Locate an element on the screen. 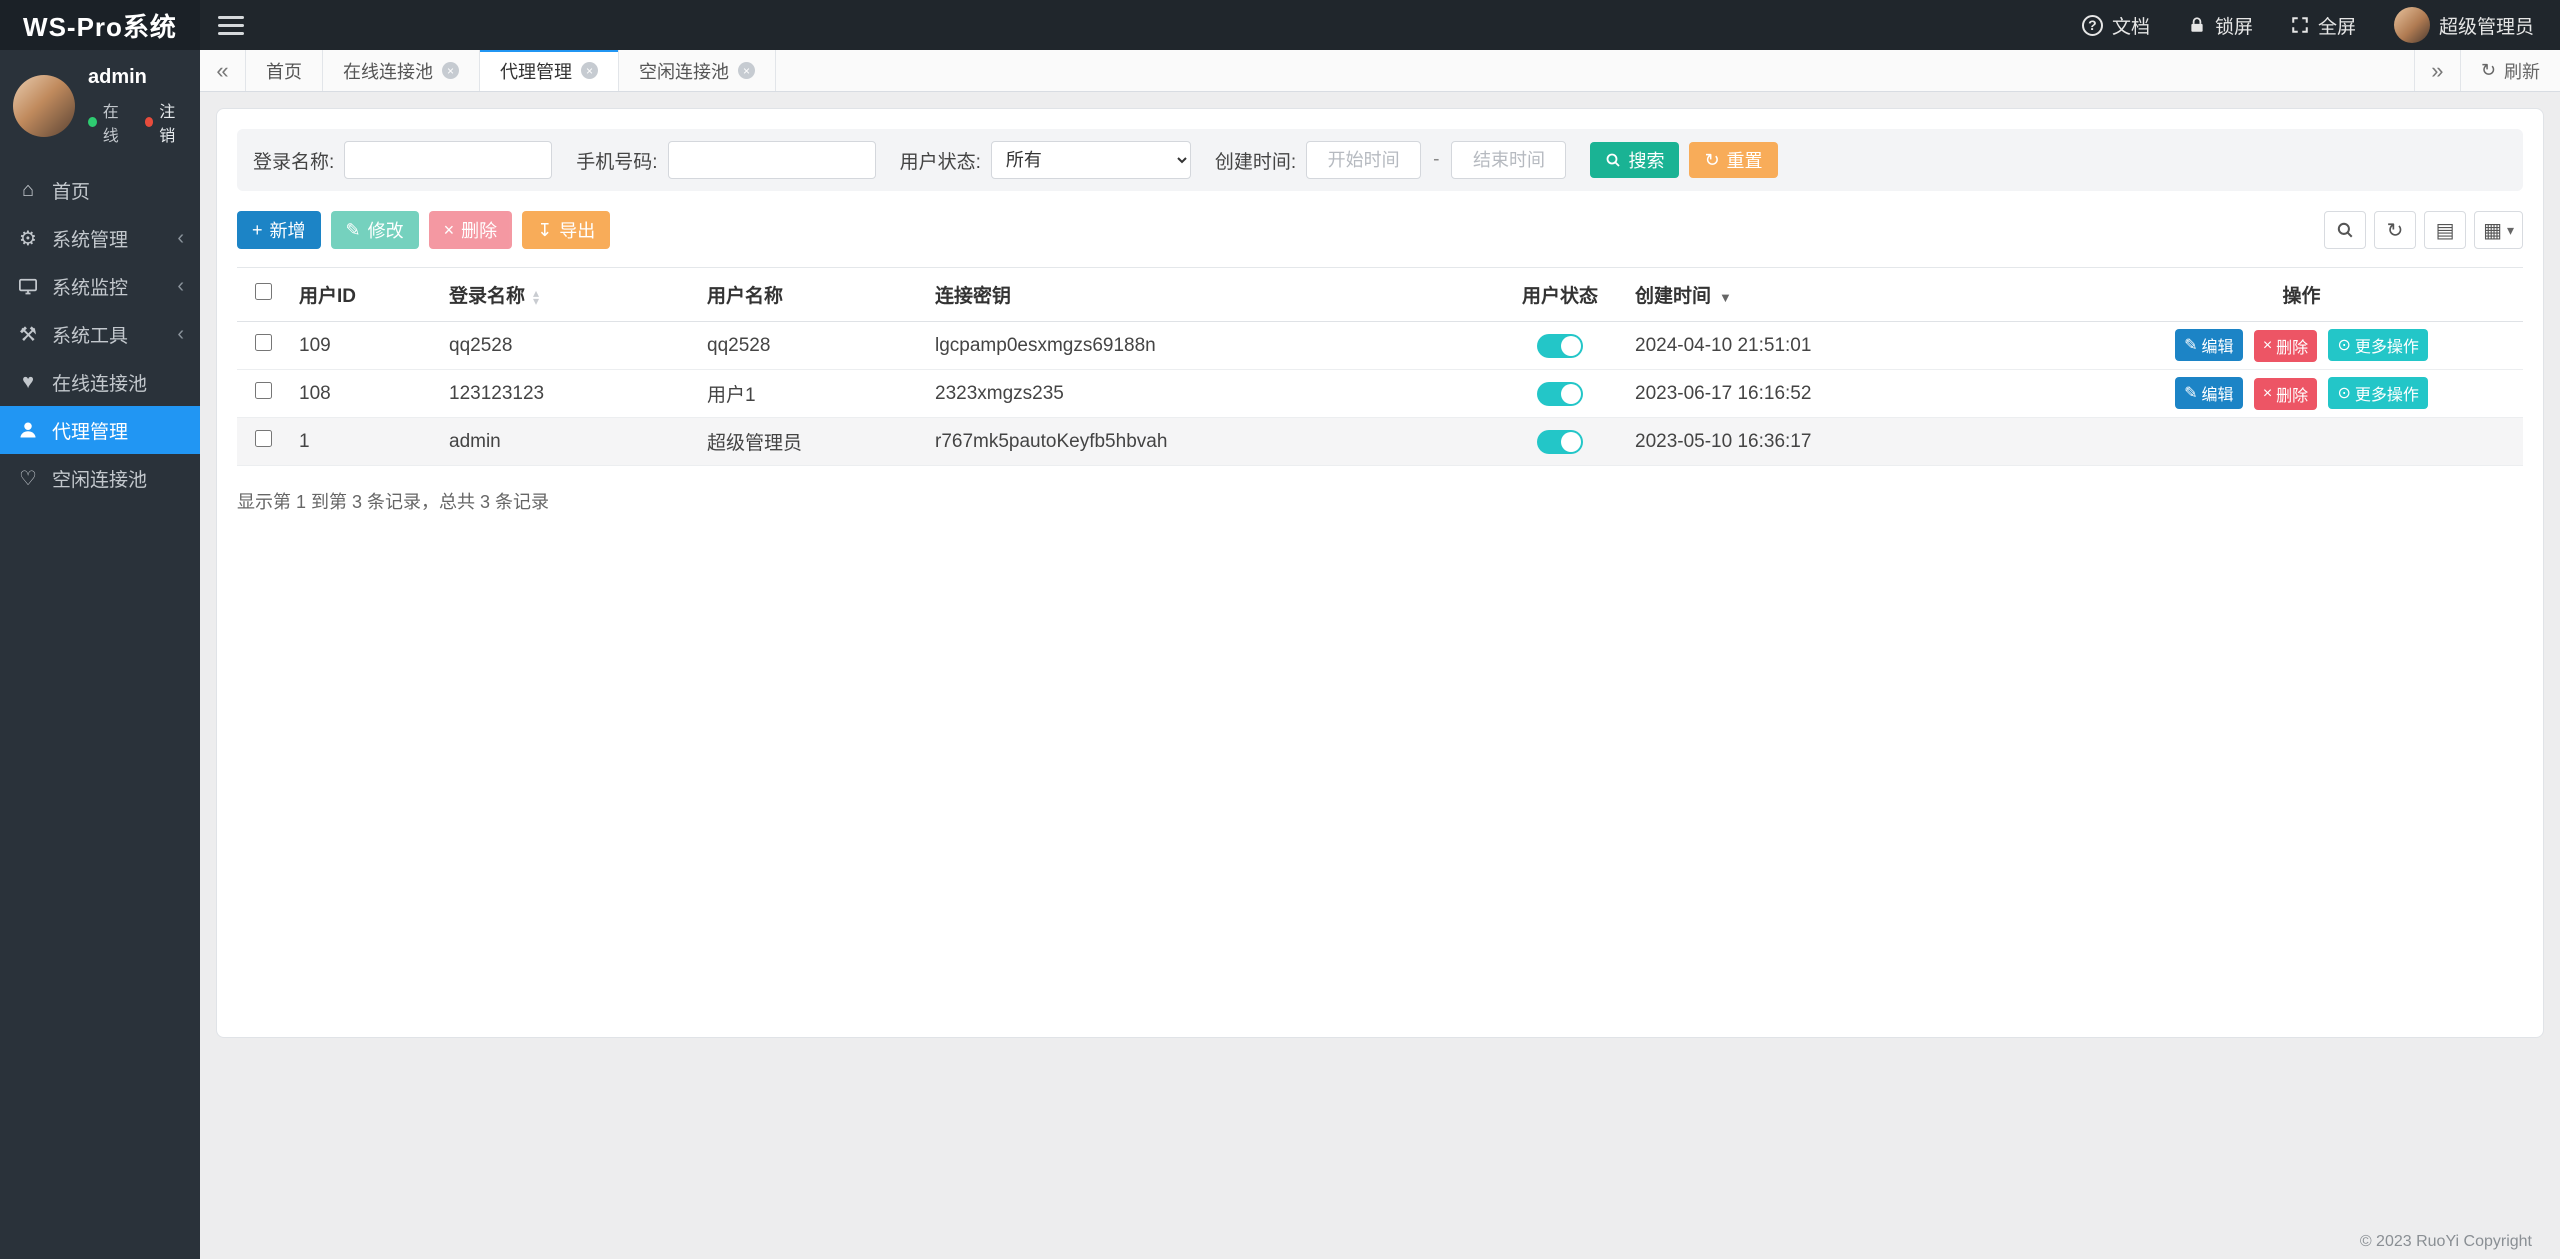 This screenshot has height=1259, width=2560. login-name-input is located at coordinates (448, 160).